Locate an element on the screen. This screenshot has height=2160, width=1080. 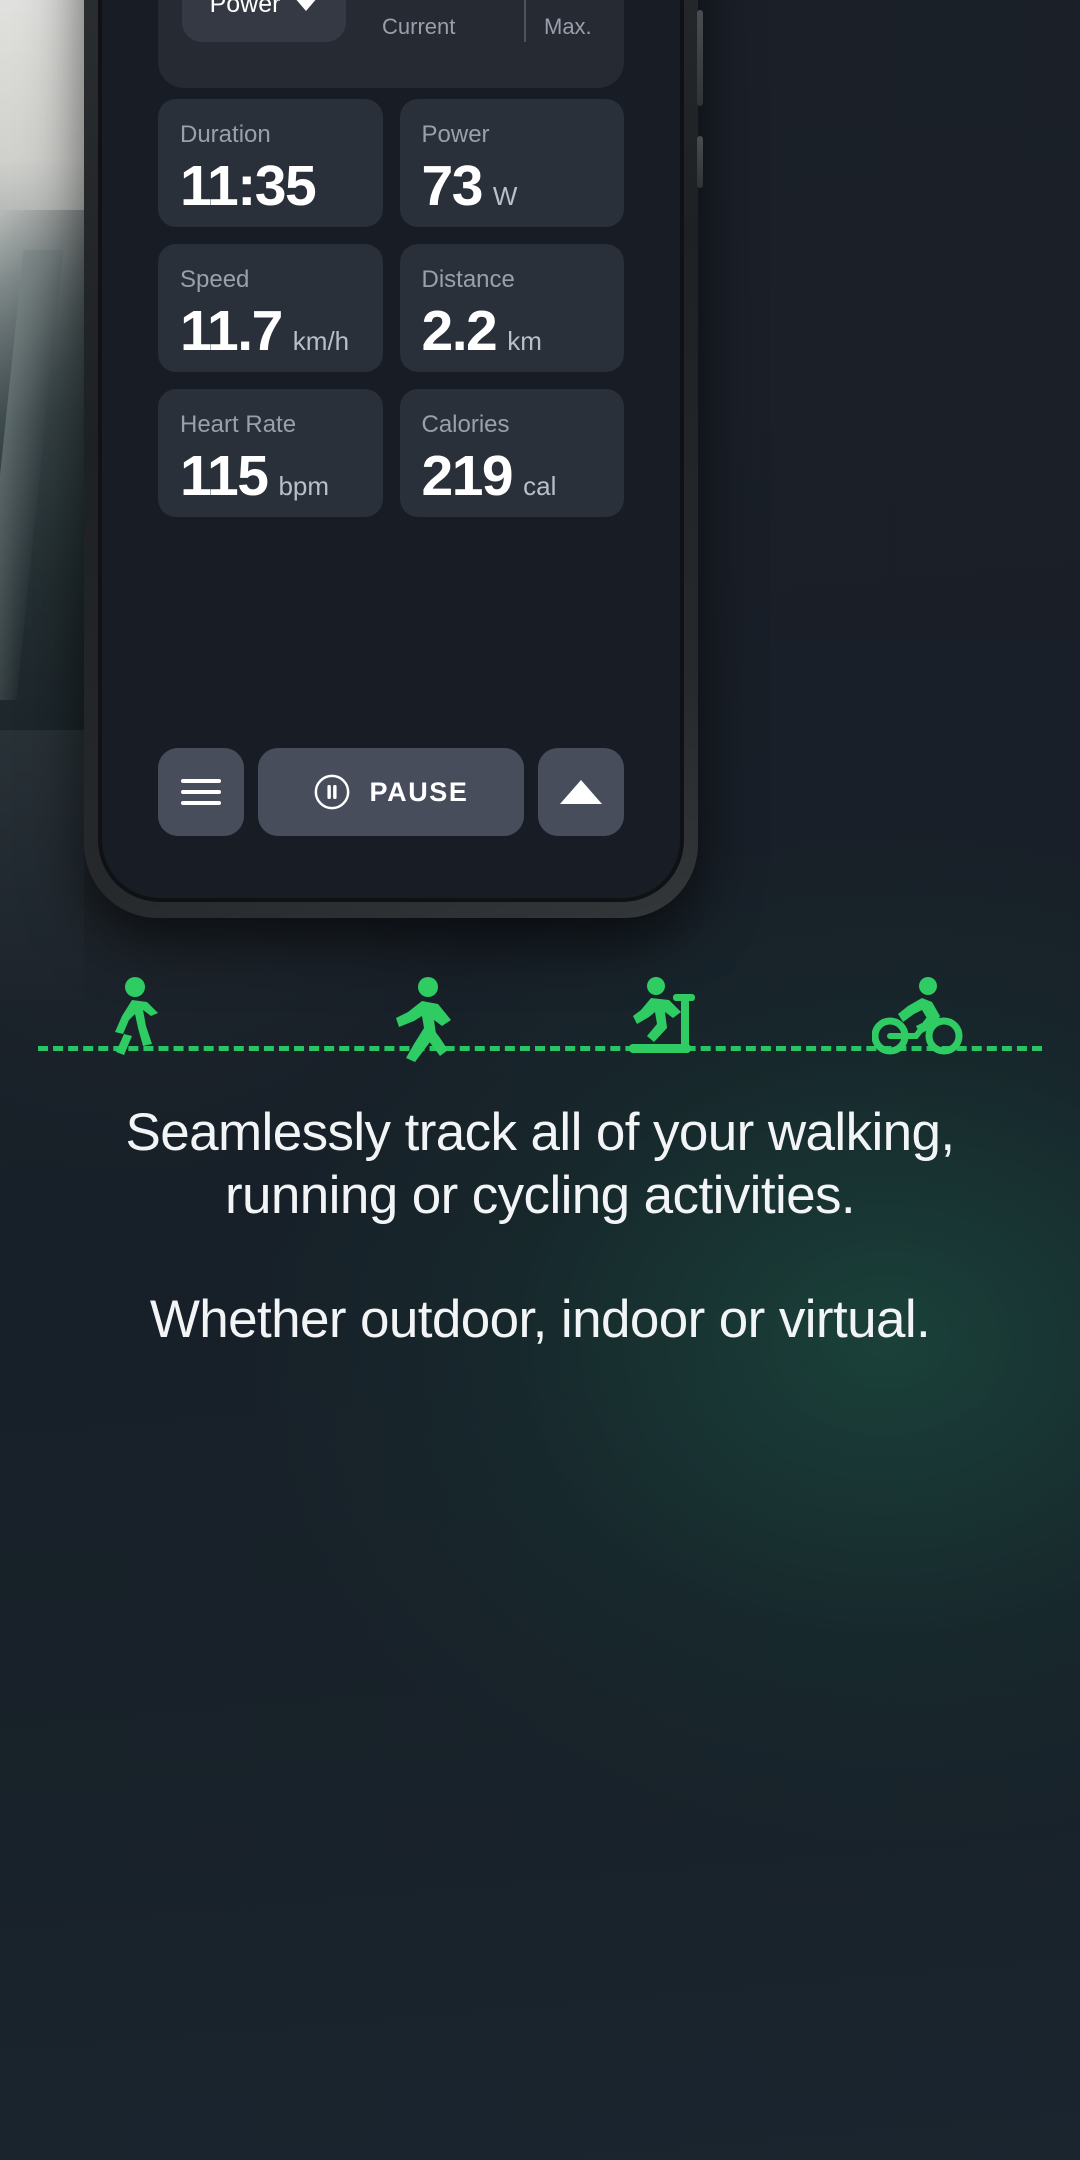
readout-max: 155 W Max. is located at coordinates (584, 20).